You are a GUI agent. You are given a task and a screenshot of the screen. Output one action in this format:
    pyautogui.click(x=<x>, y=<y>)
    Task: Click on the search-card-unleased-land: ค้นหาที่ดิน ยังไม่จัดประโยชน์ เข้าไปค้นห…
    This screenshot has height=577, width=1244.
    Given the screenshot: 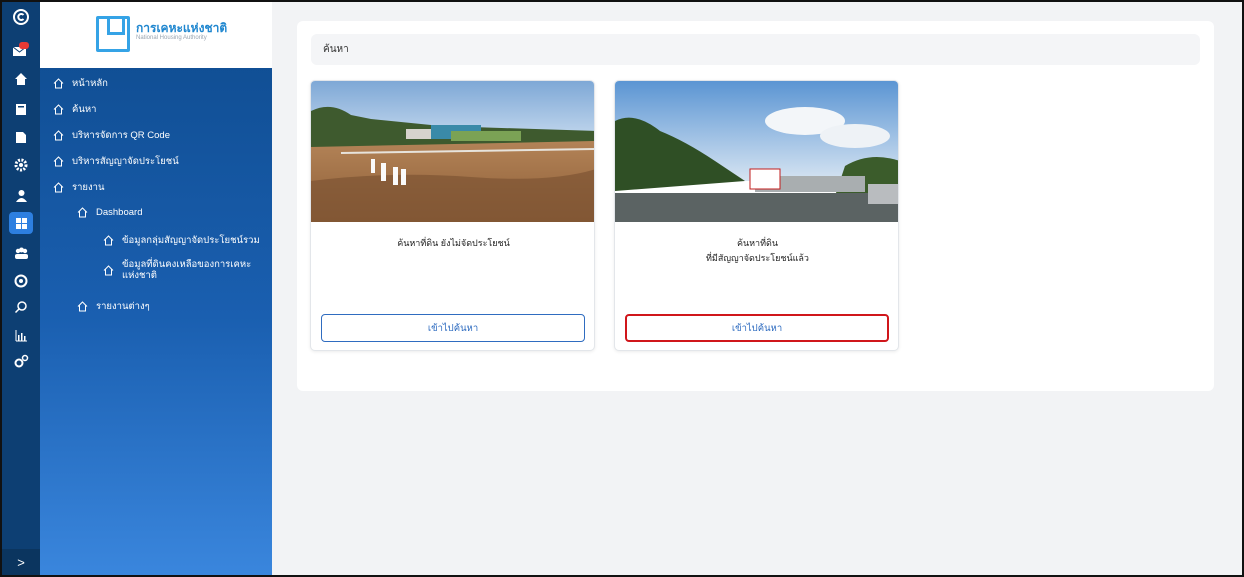 What is the action you would take?
    pyautogui.click(x=452, y=215)
    